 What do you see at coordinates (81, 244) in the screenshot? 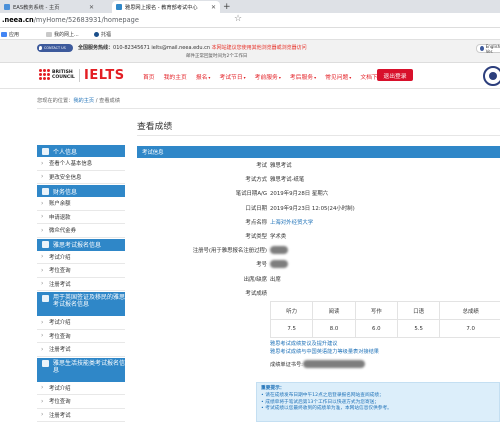
I see `sidebar-section-header: 雅思考试报名信息` at bounding box center [81, 244].